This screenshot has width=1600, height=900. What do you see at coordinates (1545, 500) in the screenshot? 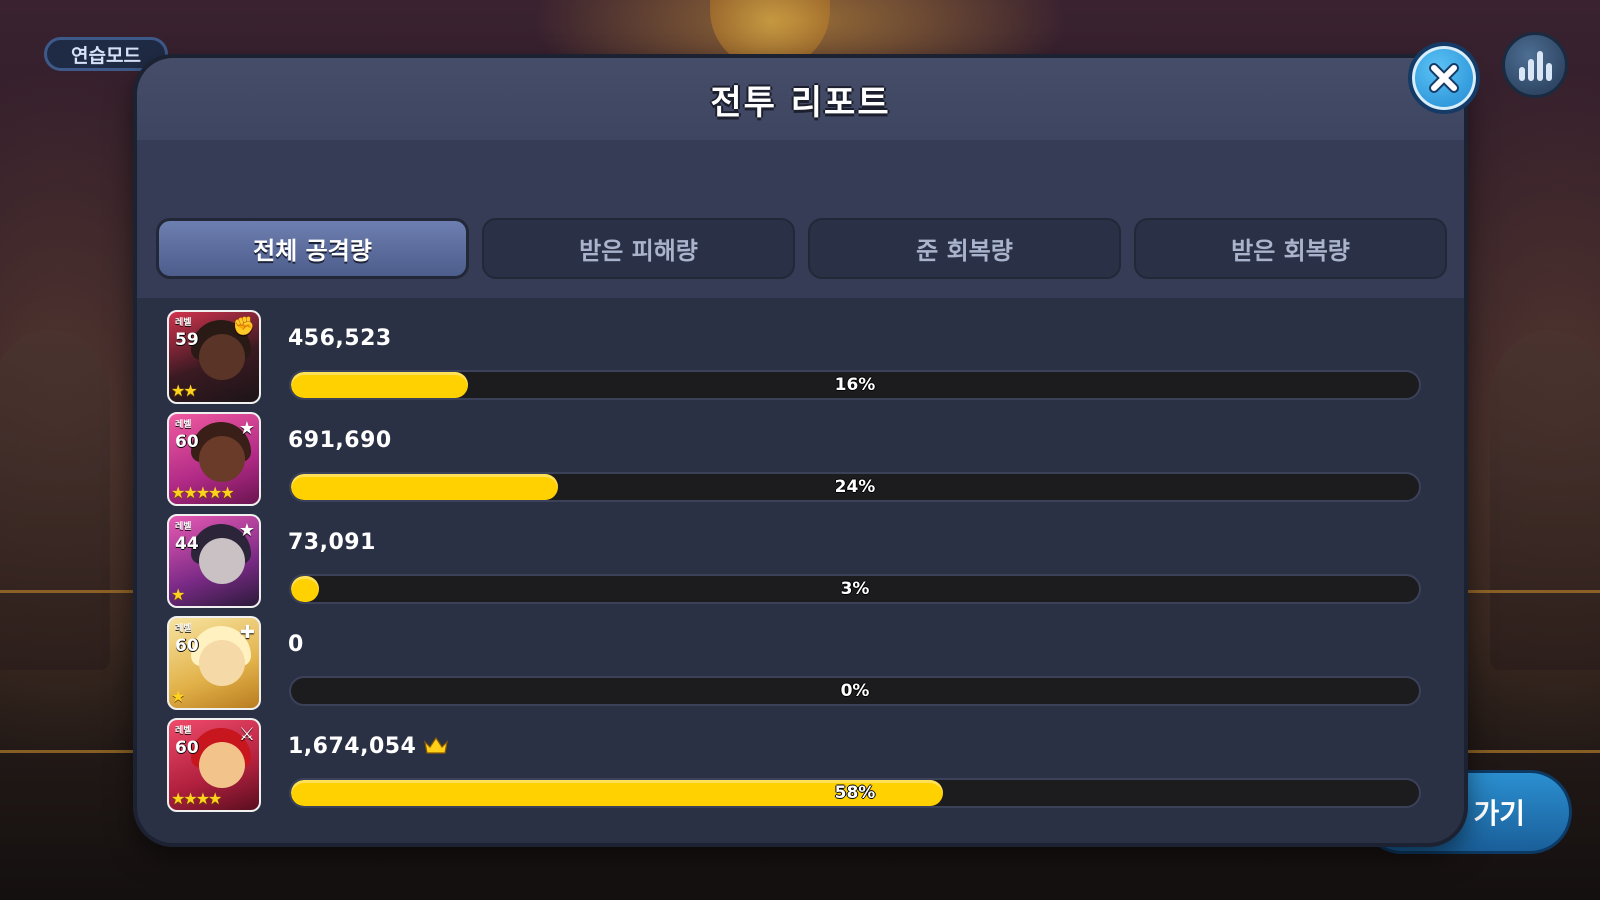
I see `background-pillar-right` at bounding box center [1545, 500].